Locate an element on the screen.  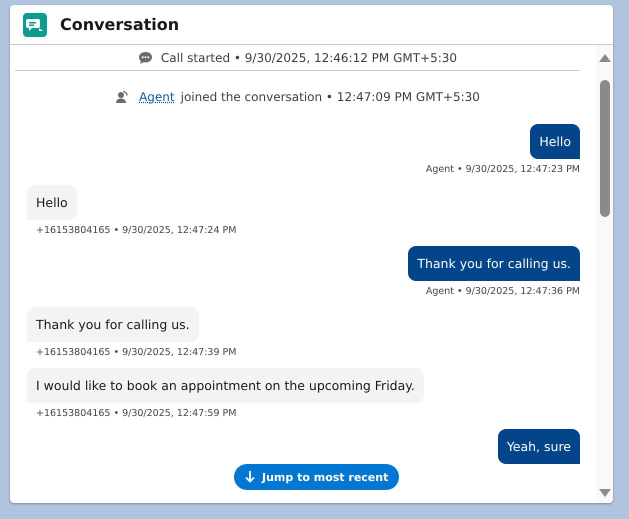
agent-link: Agent is located at coordinates (157, 97).